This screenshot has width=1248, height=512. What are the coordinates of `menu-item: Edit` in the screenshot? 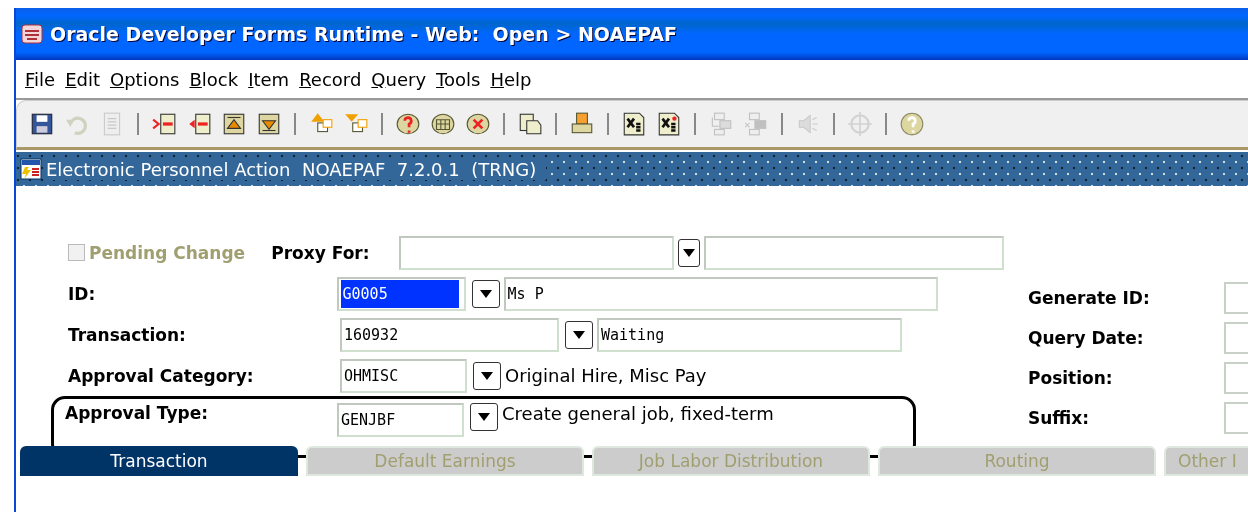 It's located at (82, 79).